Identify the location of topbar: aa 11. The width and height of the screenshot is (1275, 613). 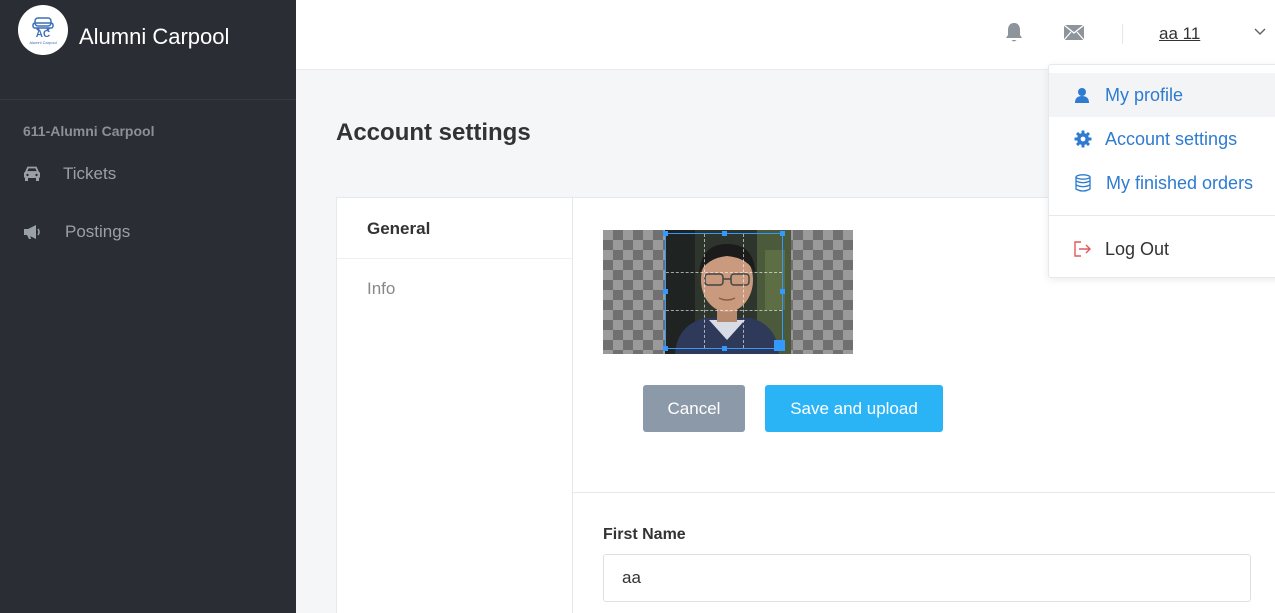
(785, 35).